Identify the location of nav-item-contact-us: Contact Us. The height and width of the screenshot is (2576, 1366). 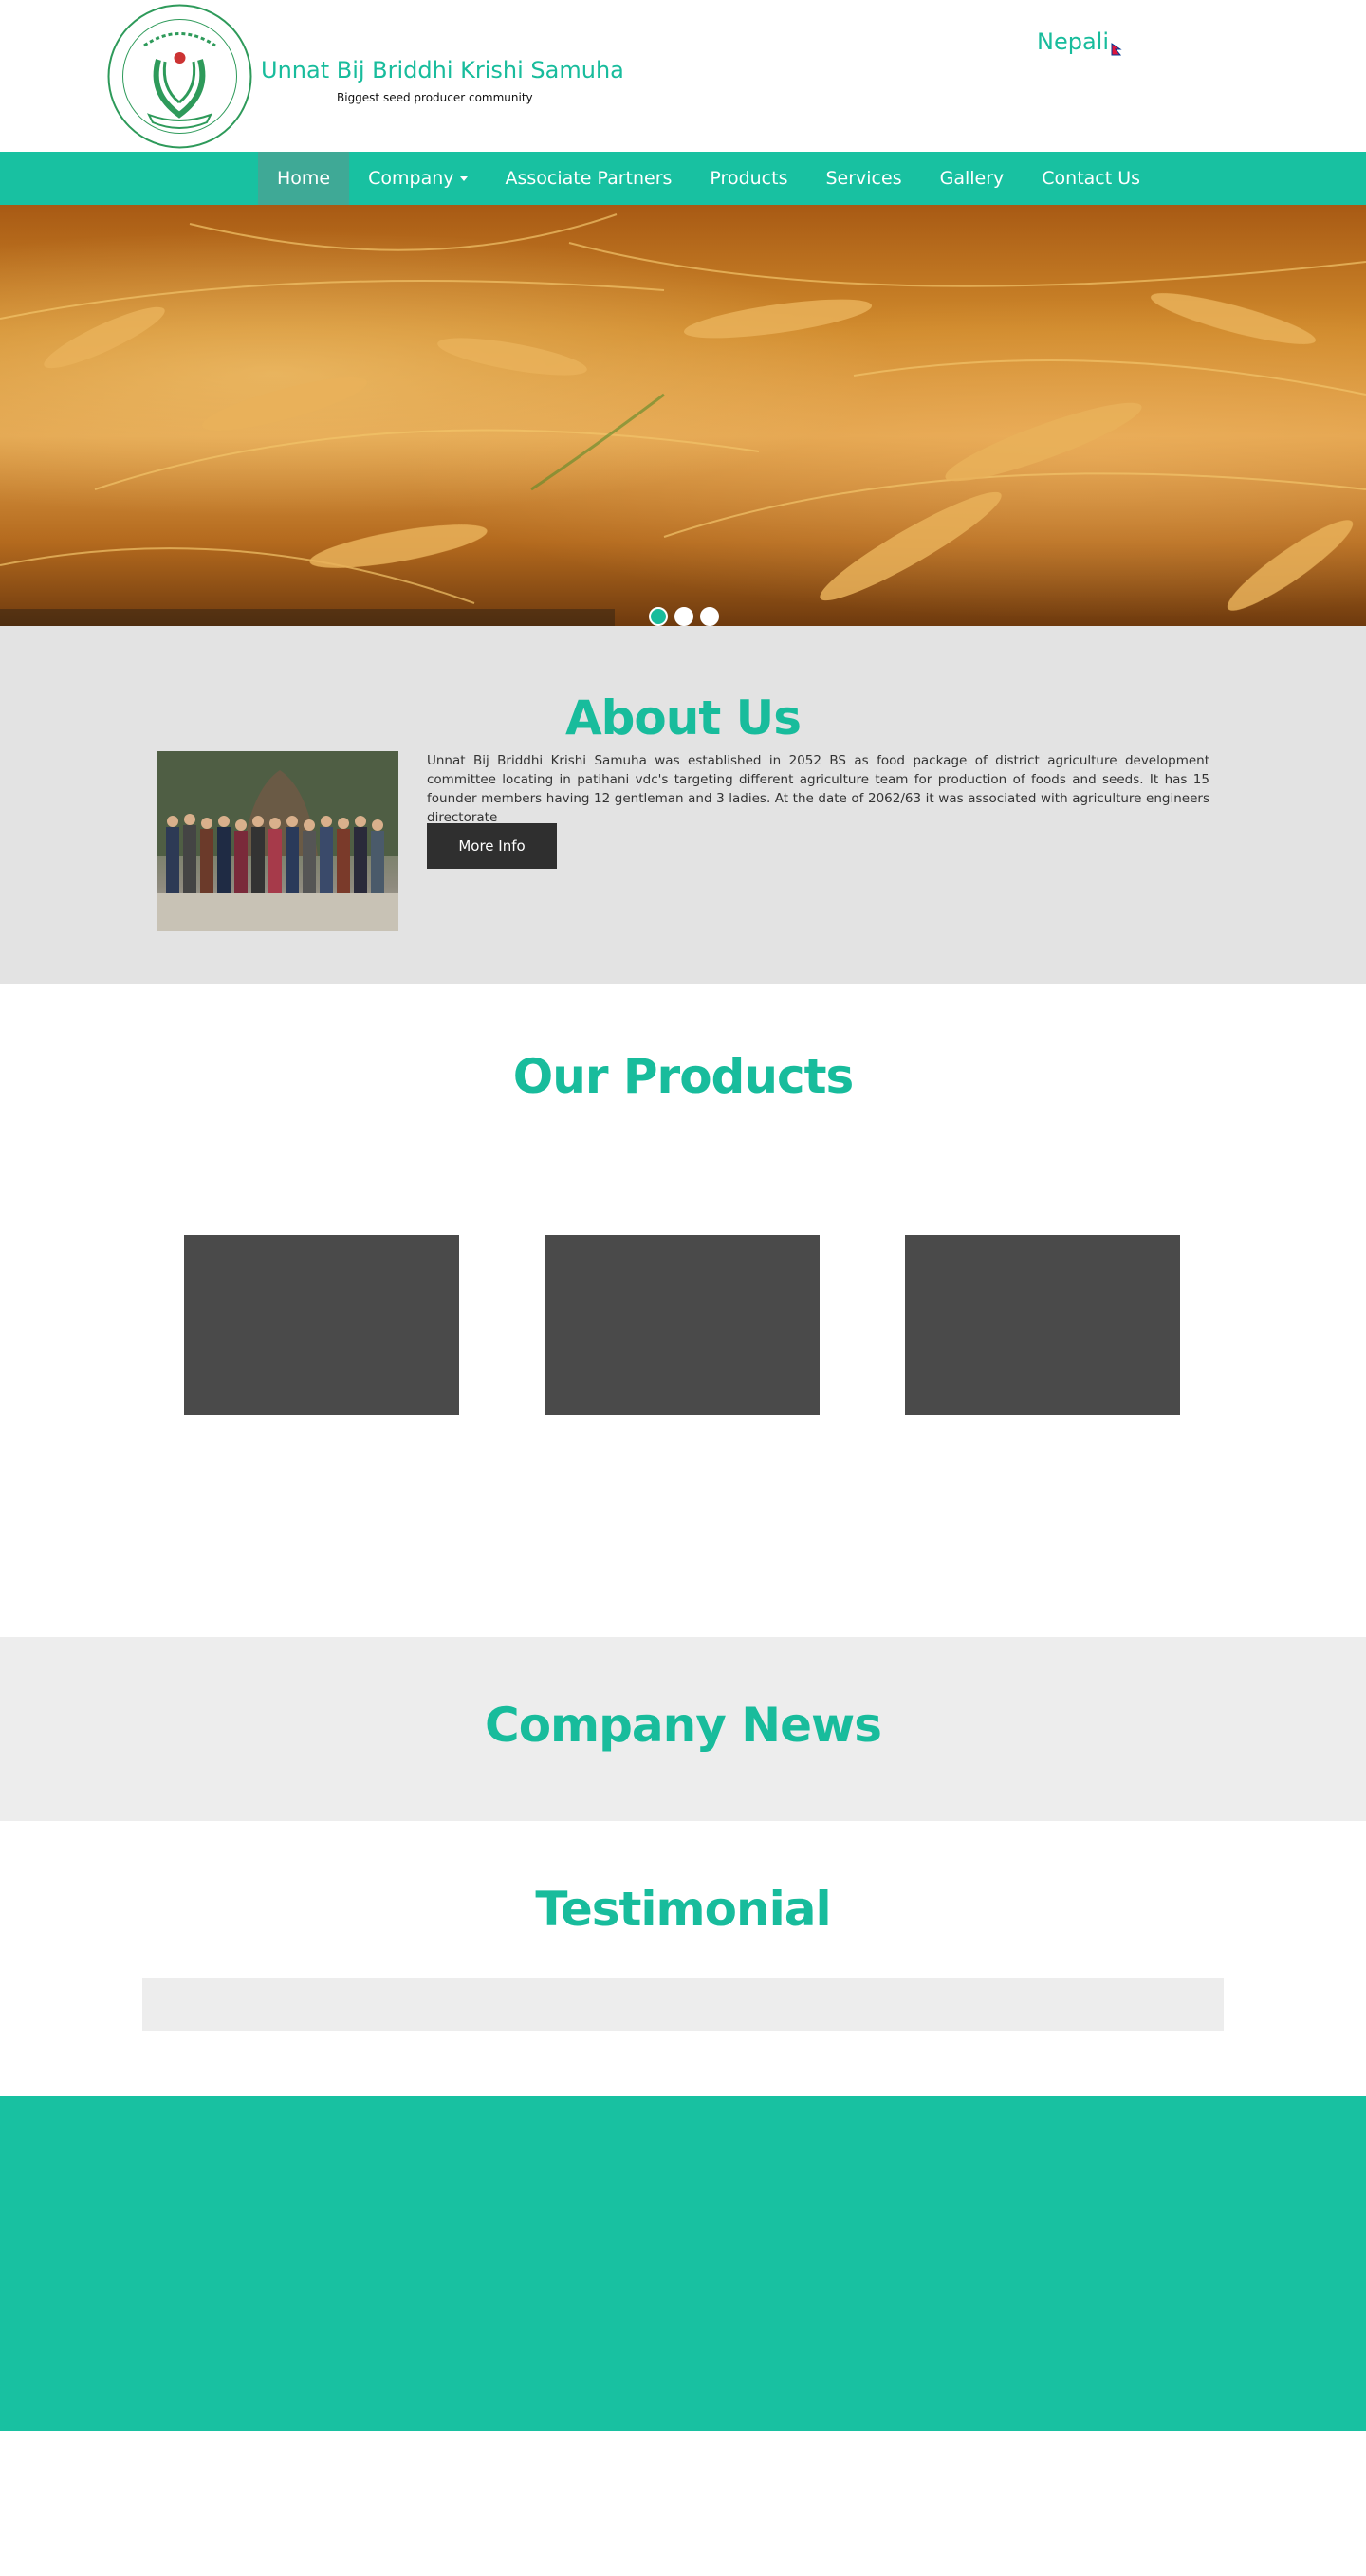
(1091, 178).